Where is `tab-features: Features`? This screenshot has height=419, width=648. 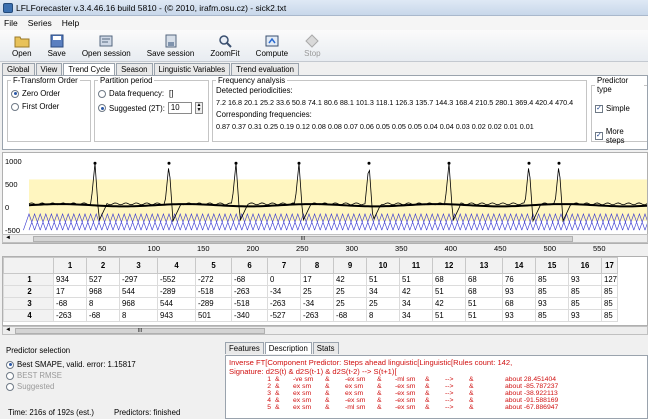
tab-features: Features is located at coordinates (244, 348).